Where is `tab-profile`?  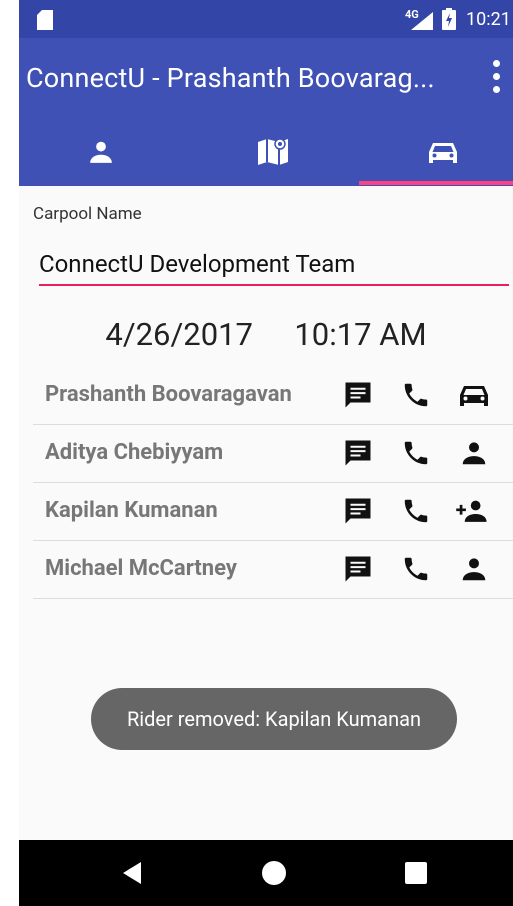 tab-profile is located at coordinates (101, 154).